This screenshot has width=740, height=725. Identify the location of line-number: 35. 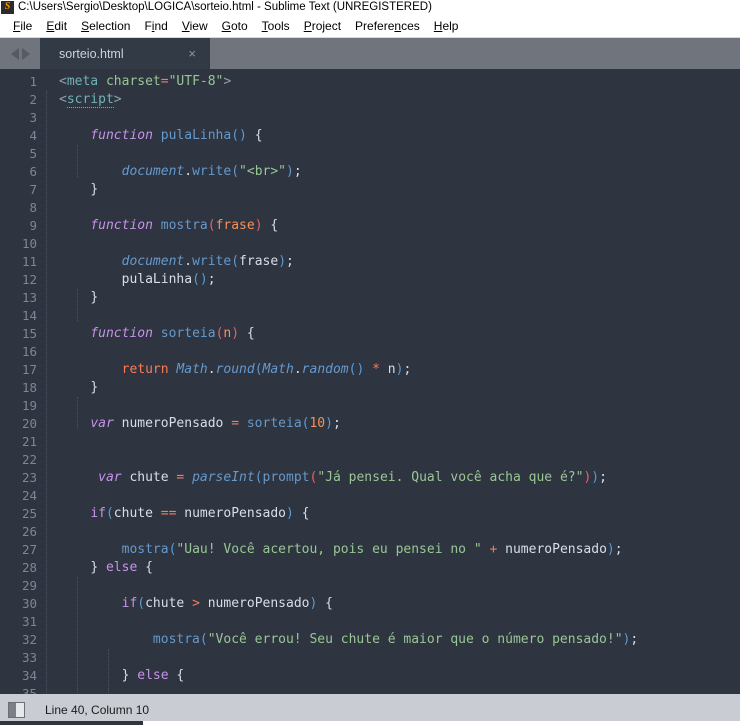
(29, 690).